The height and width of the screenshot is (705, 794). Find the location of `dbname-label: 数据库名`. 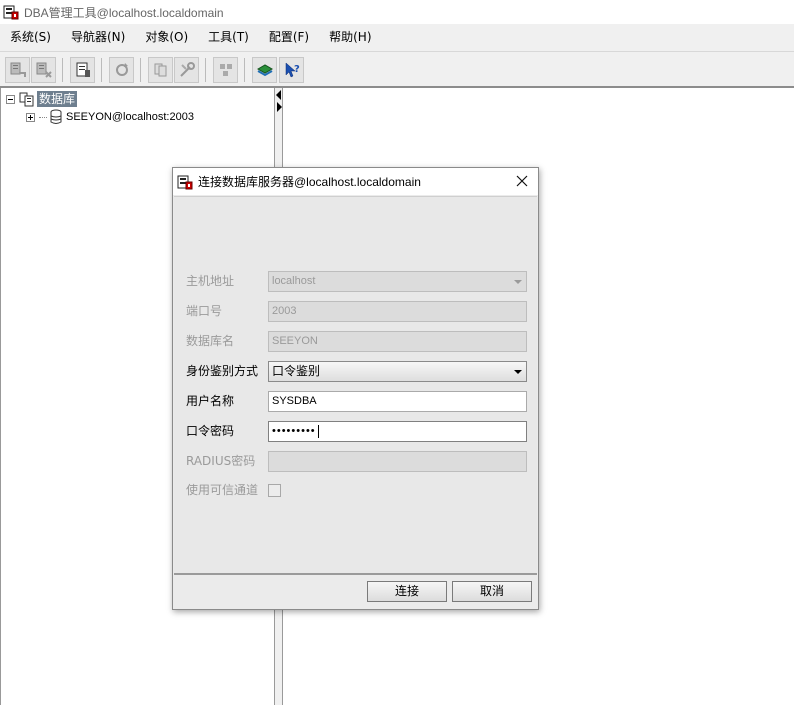

dbname-label: 数据库名 is located at coordinates (210, 341).